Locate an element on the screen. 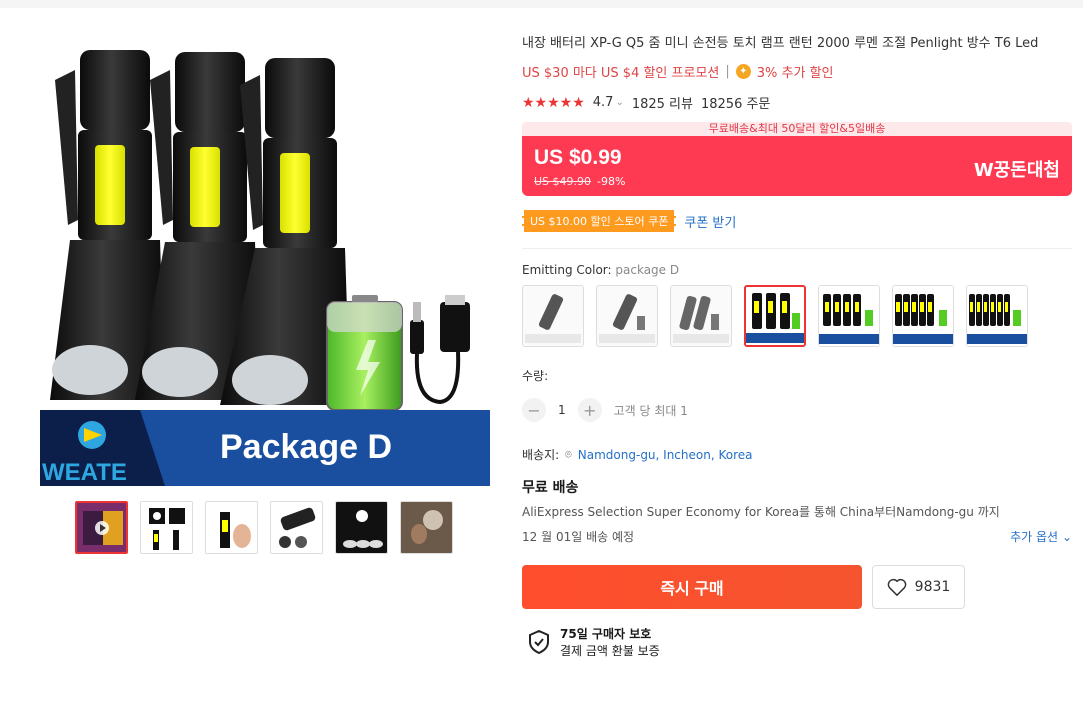  quantity-minus-button: − is located at coordinates (534, 410).